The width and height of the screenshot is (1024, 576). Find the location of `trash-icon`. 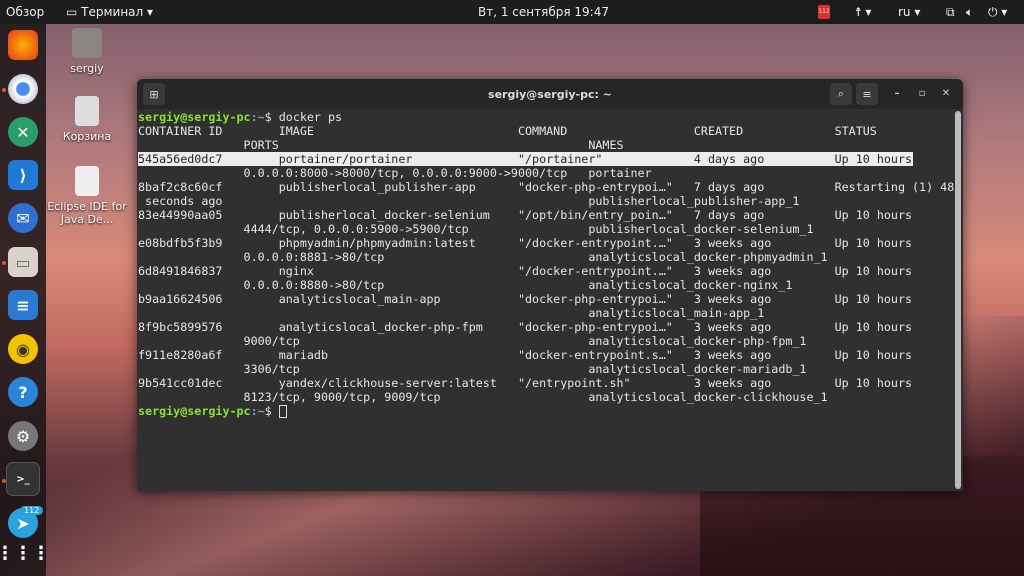

trash-icon is located at coordinates (87, 111).